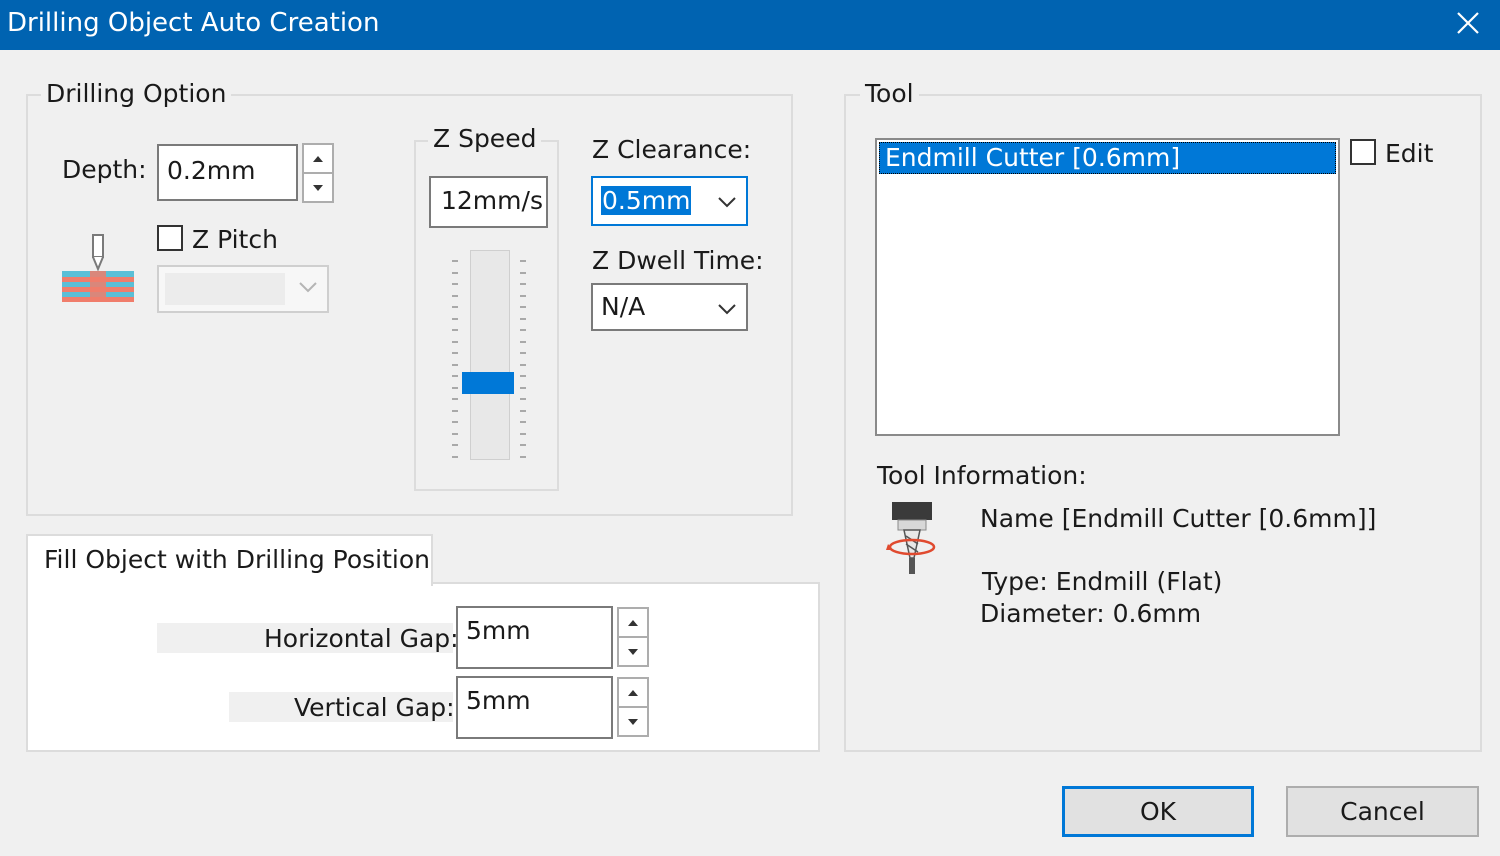 The width and height of the screenshot is (1500, 856). What do you see at coordinates (170, 238) in the screenshot?
I see `z-pitch-checkbox` at bounding box center [170, 238].